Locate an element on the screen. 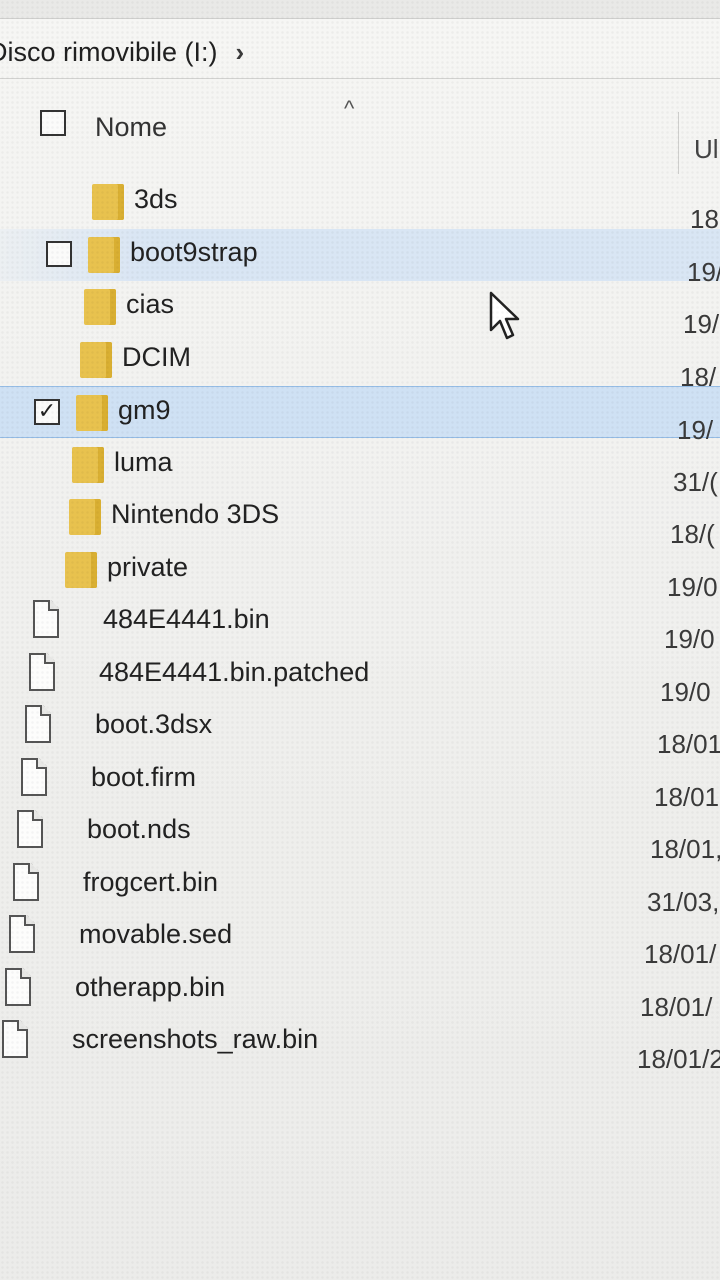  file-row: otherapp.bin 18/01/ is located at coordinates (360, 993).